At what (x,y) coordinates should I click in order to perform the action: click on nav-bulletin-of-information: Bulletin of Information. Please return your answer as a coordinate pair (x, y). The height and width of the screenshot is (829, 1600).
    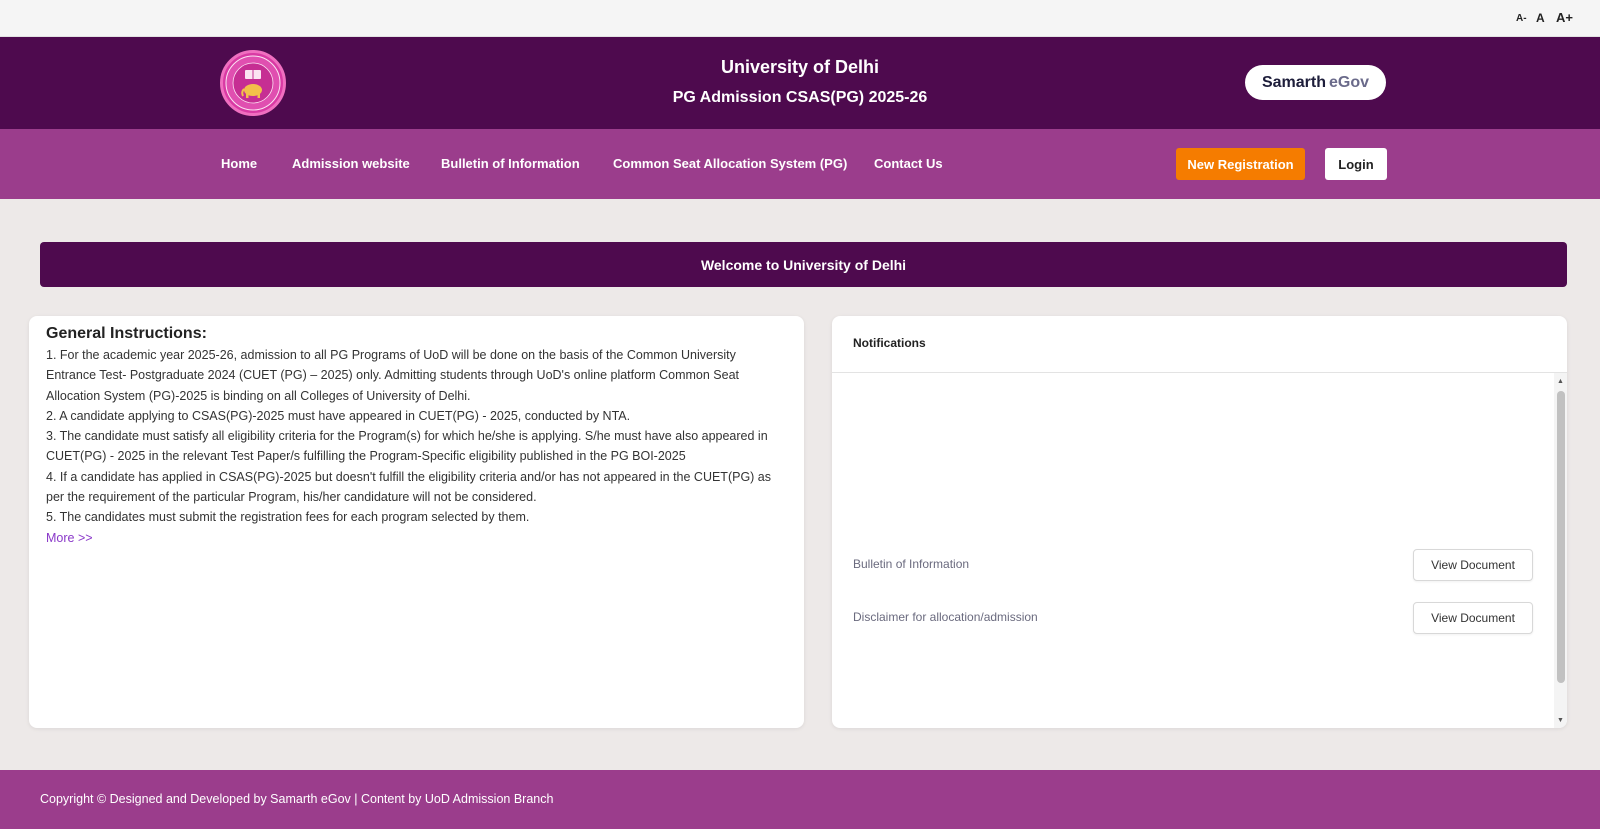
    Looking at the image, I should click on (510, 163).